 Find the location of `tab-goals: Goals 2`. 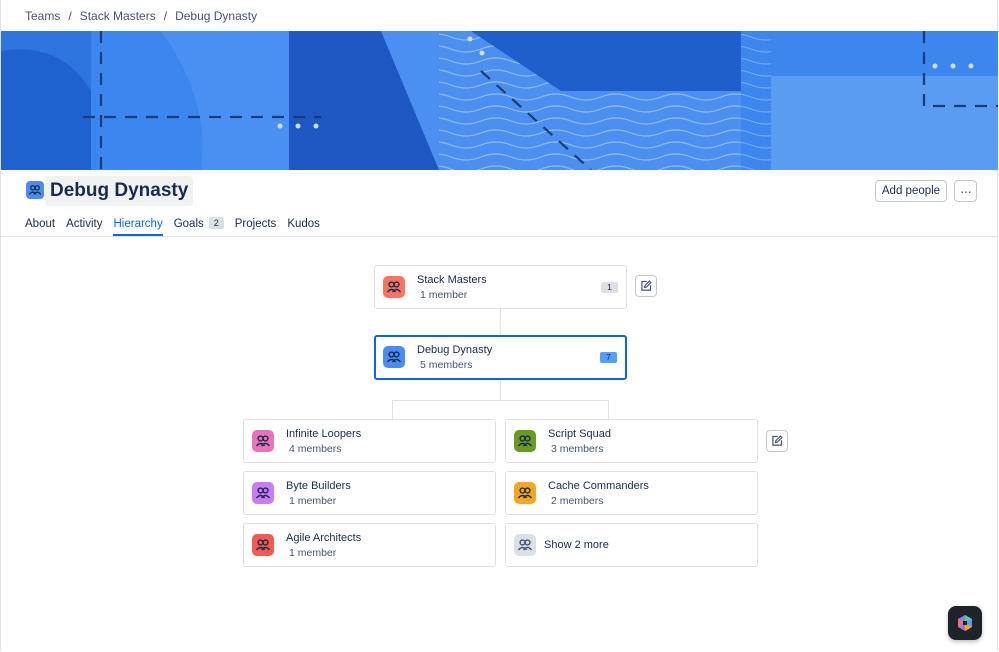

tab-goals: Goals 2 is located at coordinates (199, 226).